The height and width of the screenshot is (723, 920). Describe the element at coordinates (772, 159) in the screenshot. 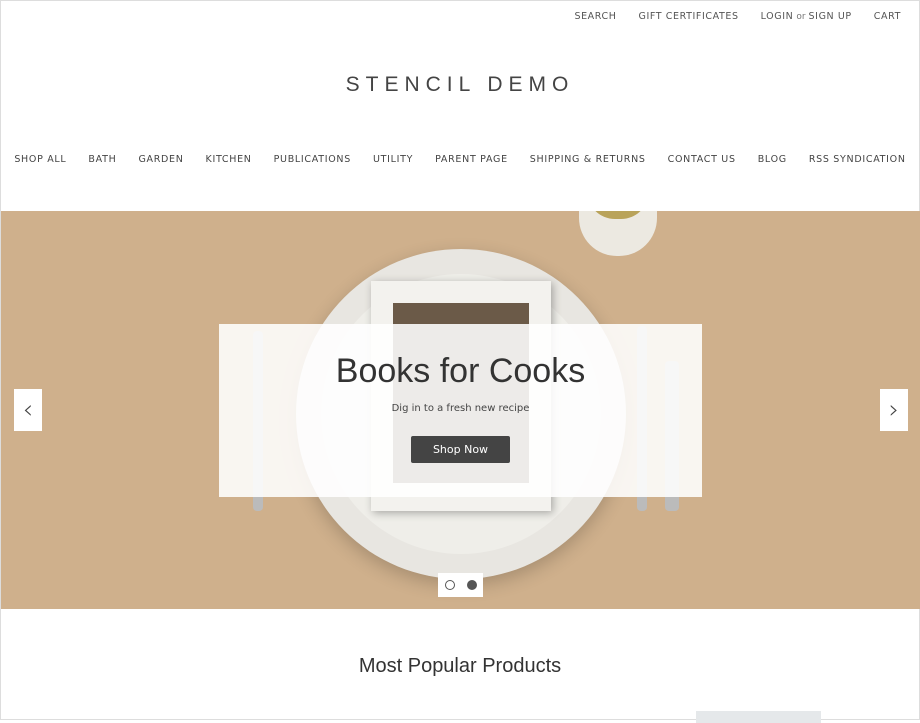

I see `nav-item: BLOG` at that location.